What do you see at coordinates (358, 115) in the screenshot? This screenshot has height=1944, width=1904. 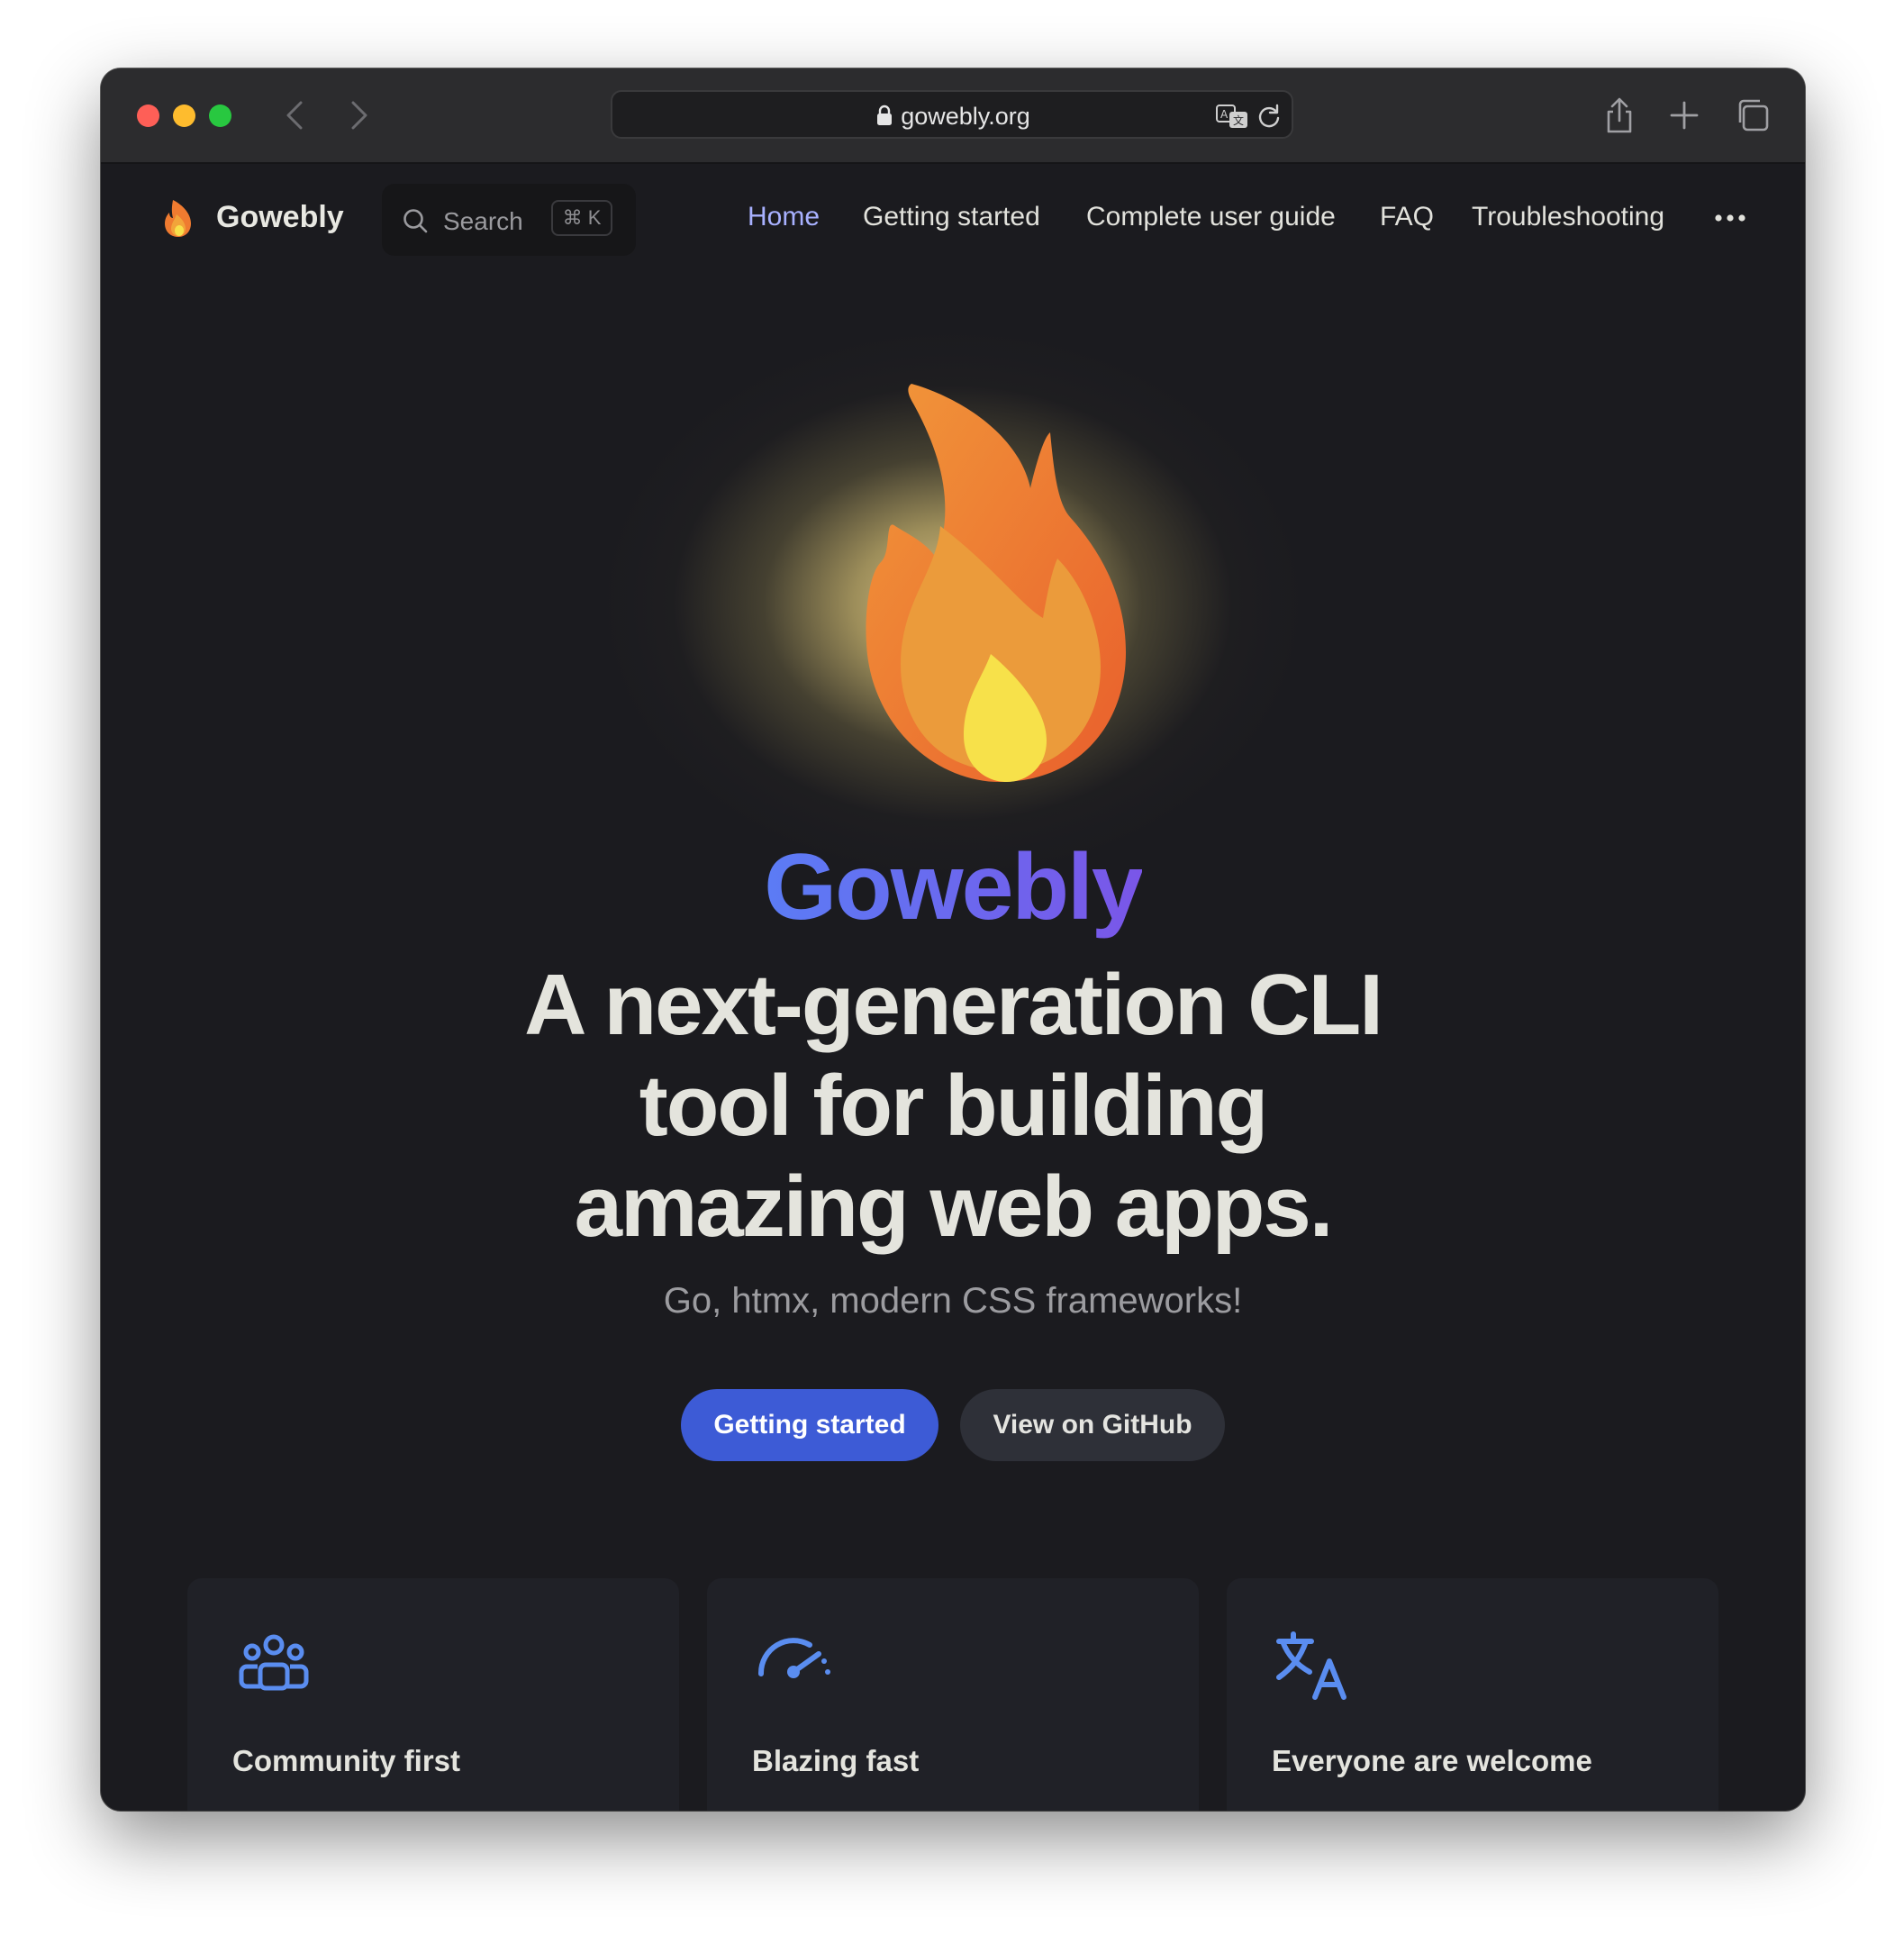 I see `forward-icon` at bounding box center [358, 115].